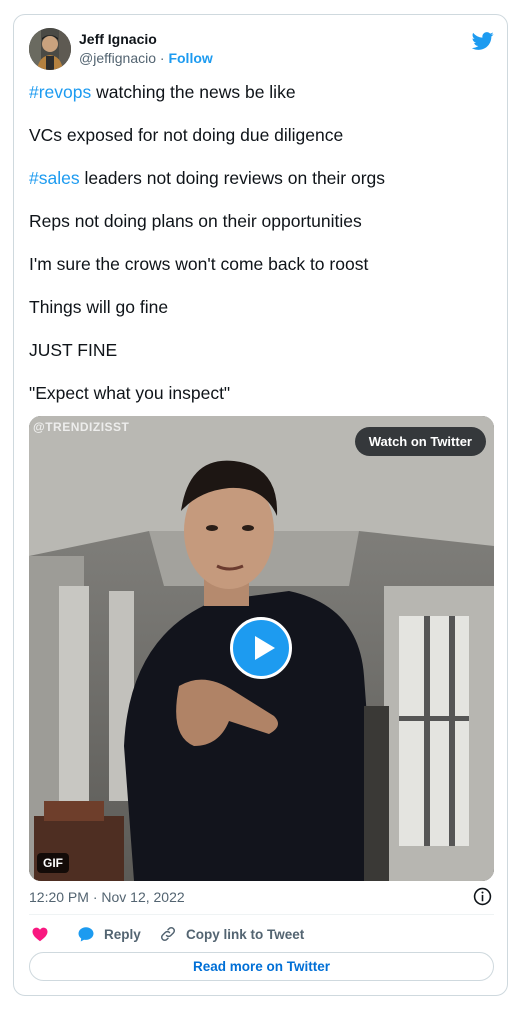 This screenshot has width=520, height=1017. I want to click on tweet-line-text: JUST FINE, so click(73, 350).